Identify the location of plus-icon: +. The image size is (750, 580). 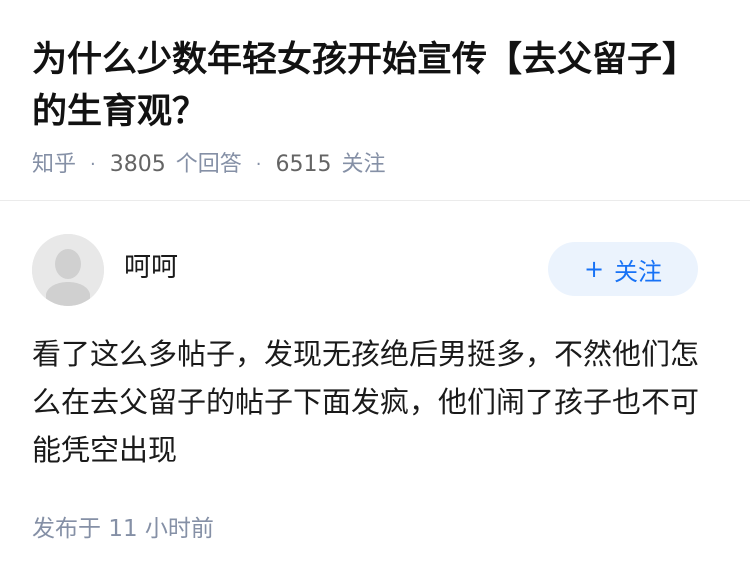
(594, 269).